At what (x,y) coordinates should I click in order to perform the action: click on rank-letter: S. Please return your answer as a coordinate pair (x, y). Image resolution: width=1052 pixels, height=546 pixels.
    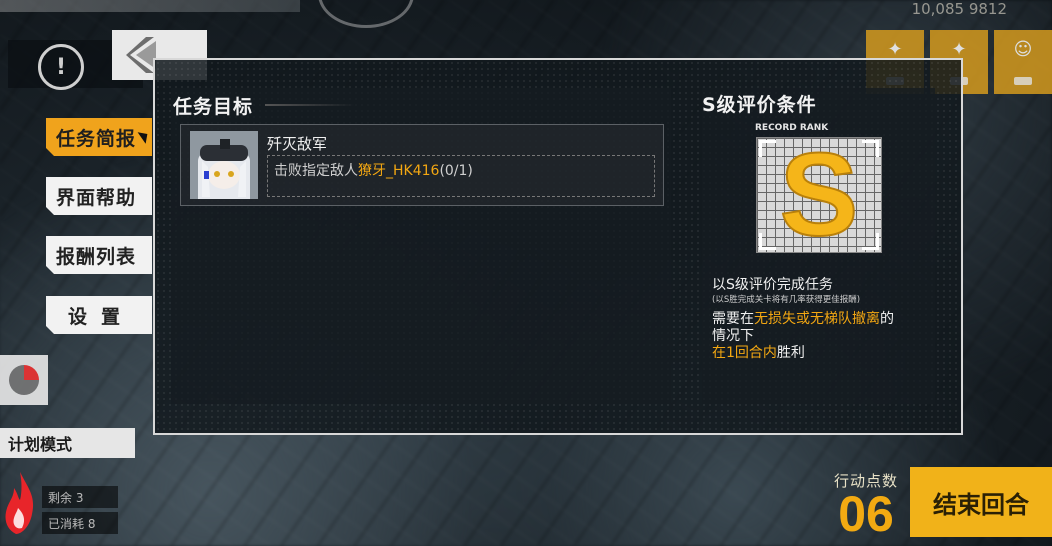
    Looking at the image, I should click on (819, 195).